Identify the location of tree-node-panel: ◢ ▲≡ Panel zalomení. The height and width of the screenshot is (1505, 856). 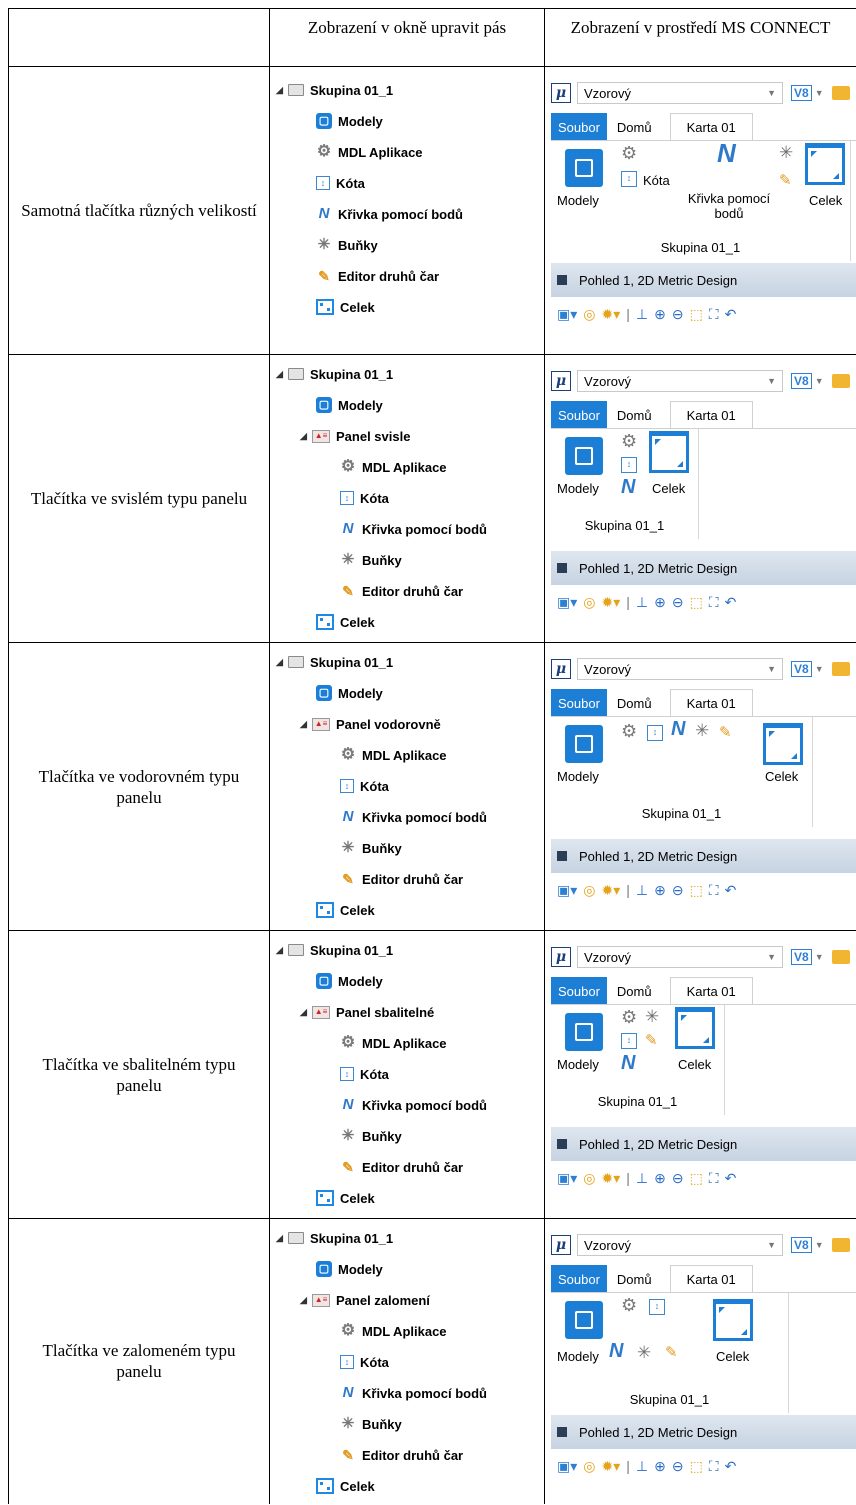
(365, 1300).